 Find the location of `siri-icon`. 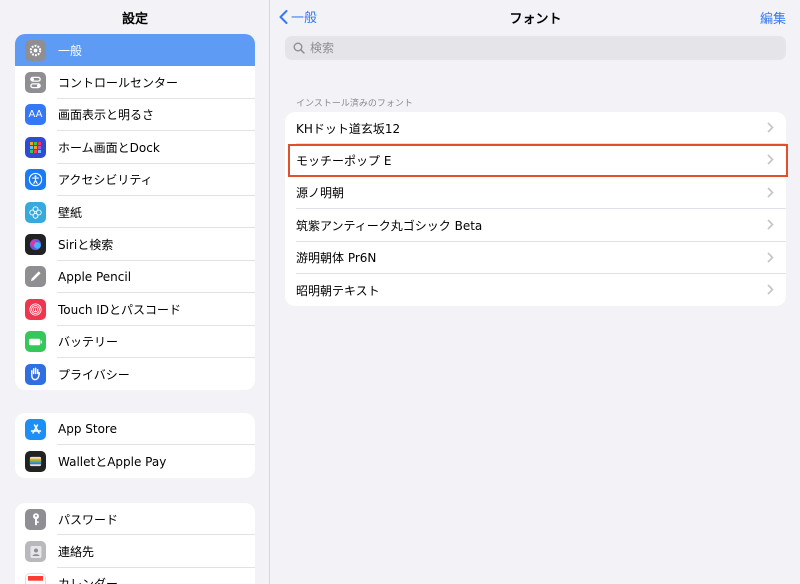

siri-icon is located at coordinates (35, 245).